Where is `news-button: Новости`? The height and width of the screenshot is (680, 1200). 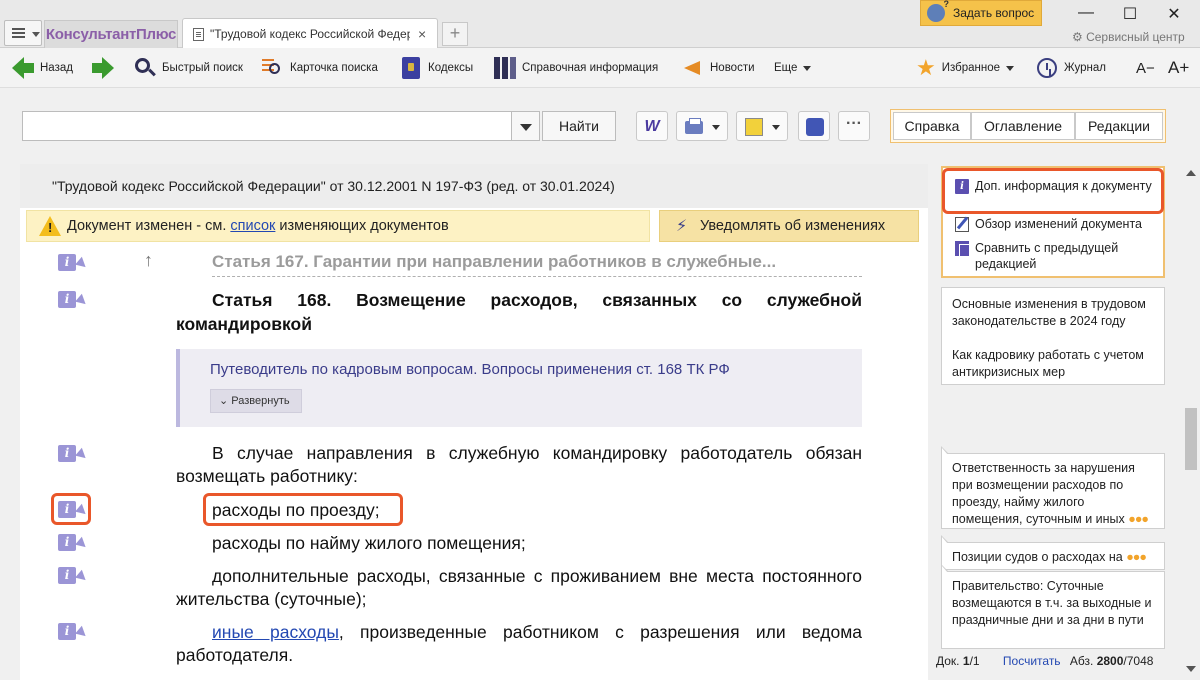
news-button: Новости is located at coordinates (718, 68).